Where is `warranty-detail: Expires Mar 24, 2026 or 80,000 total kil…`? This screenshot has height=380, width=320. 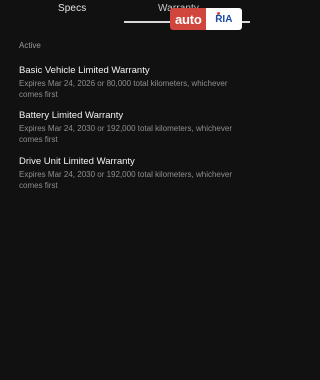 warranty-detail: Expires Mar 24, 2026 or 80,000 total kil… is located at coordinates (123, 89).